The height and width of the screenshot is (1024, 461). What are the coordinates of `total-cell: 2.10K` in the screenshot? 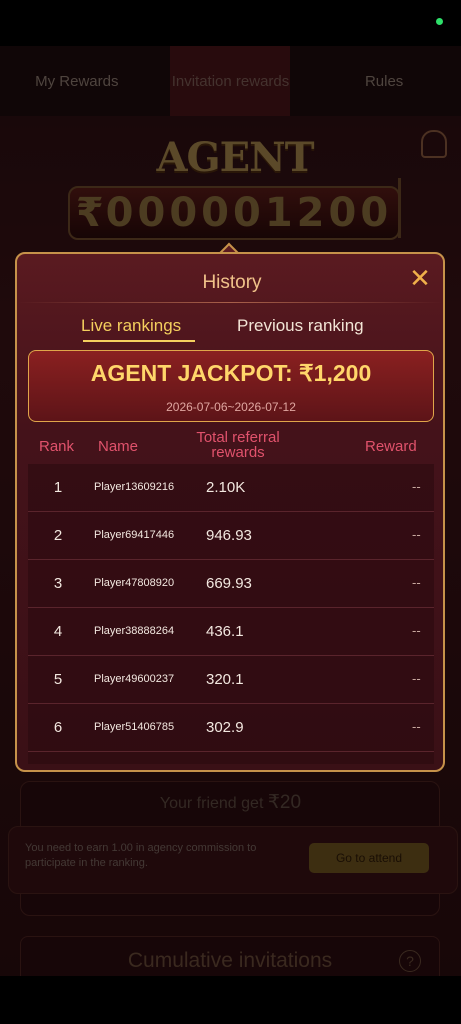 It's located at (226, 487).